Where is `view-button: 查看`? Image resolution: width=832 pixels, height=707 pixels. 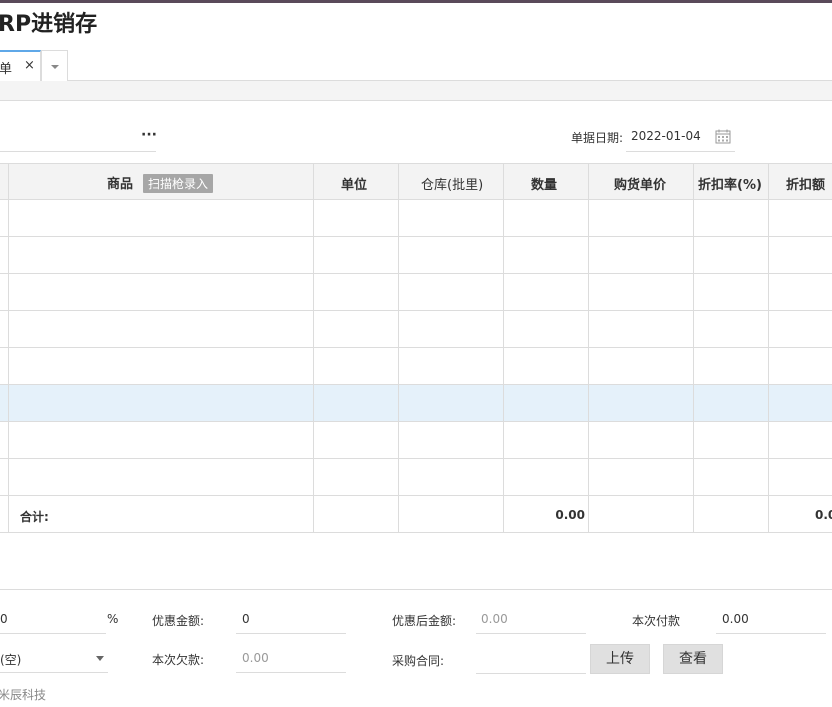 view-button: 查看 is located at coordinates (693, 659).